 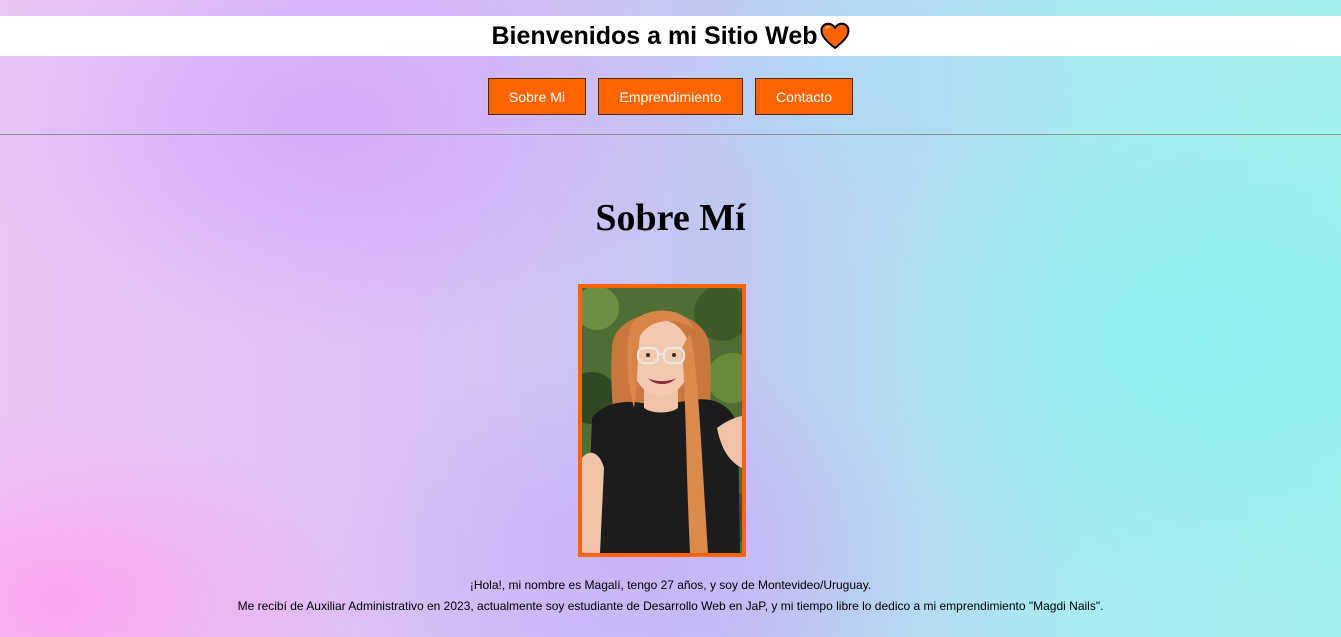 What do you see at coordinates (654, 35) in the screenshot?
I see `site-title-text: Bienvenidos a mi Sitio Web` at bounding box center [654, 35].